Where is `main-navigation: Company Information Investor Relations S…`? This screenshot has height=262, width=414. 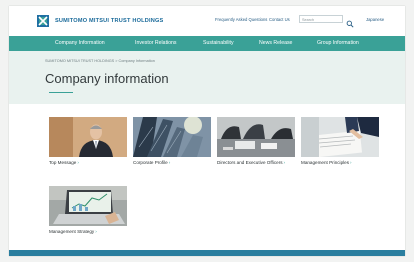
main-navigation: Company Information Investor Relations S… is located at coordinates (207, 43).